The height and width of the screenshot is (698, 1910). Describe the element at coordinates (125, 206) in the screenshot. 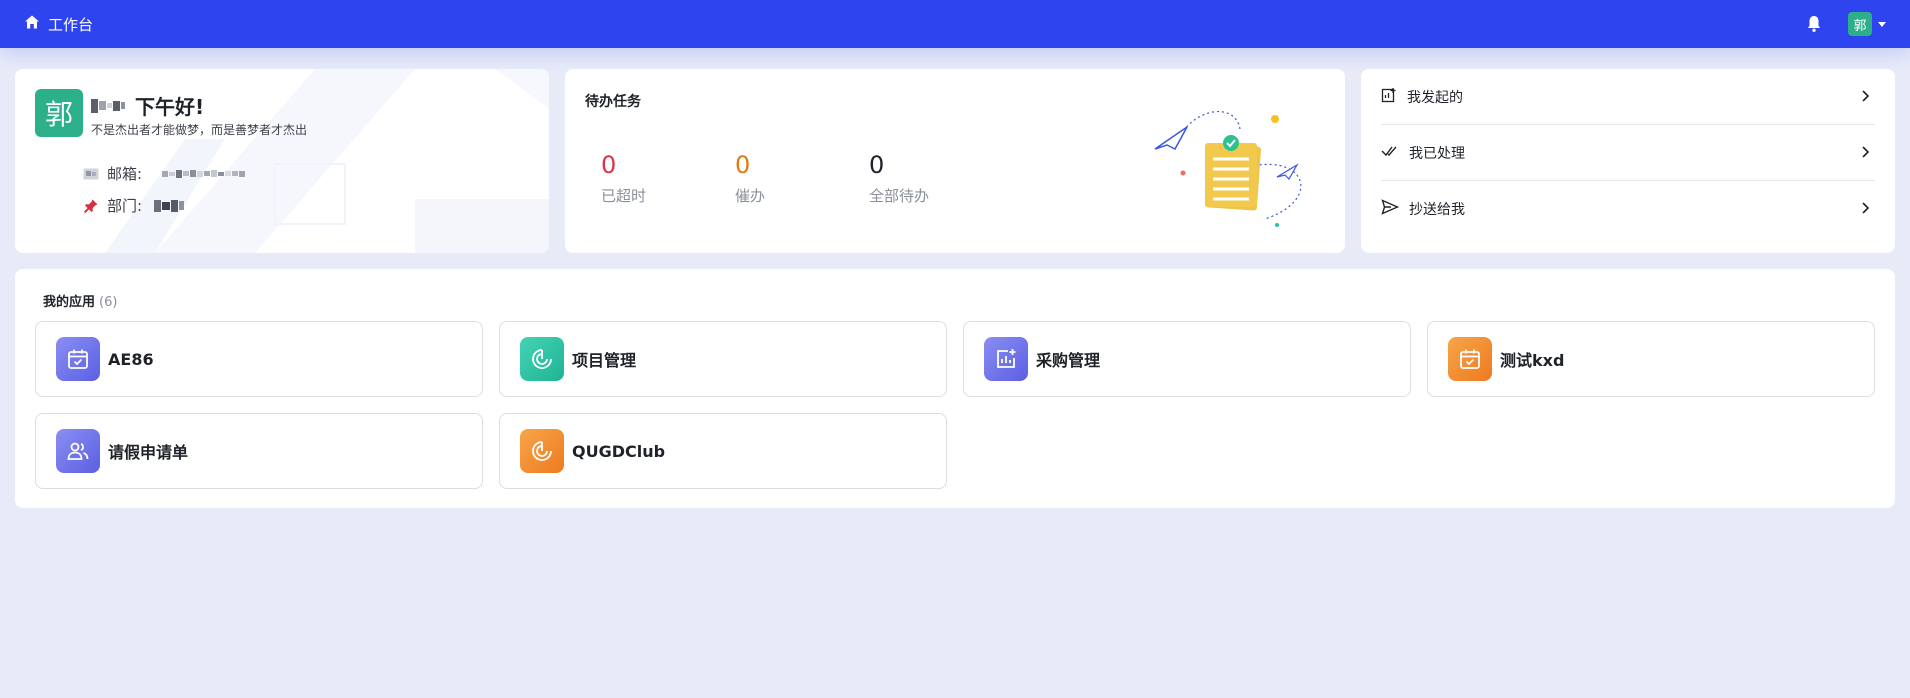

I see `department-label: 部门:` at that location.